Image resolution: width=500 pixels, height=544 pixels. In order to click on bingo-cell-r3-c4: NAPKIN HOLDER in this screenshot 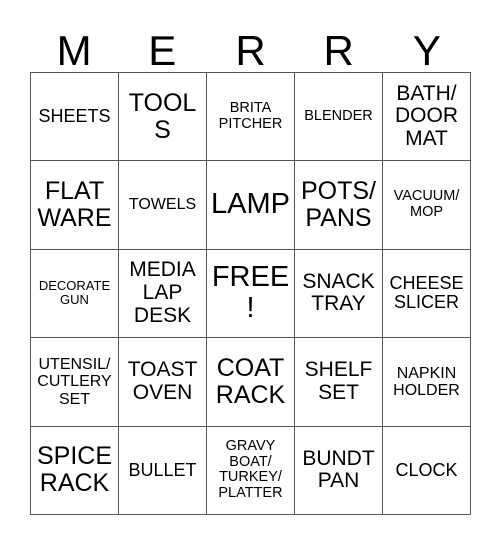, I will do `click(427, 382)`.